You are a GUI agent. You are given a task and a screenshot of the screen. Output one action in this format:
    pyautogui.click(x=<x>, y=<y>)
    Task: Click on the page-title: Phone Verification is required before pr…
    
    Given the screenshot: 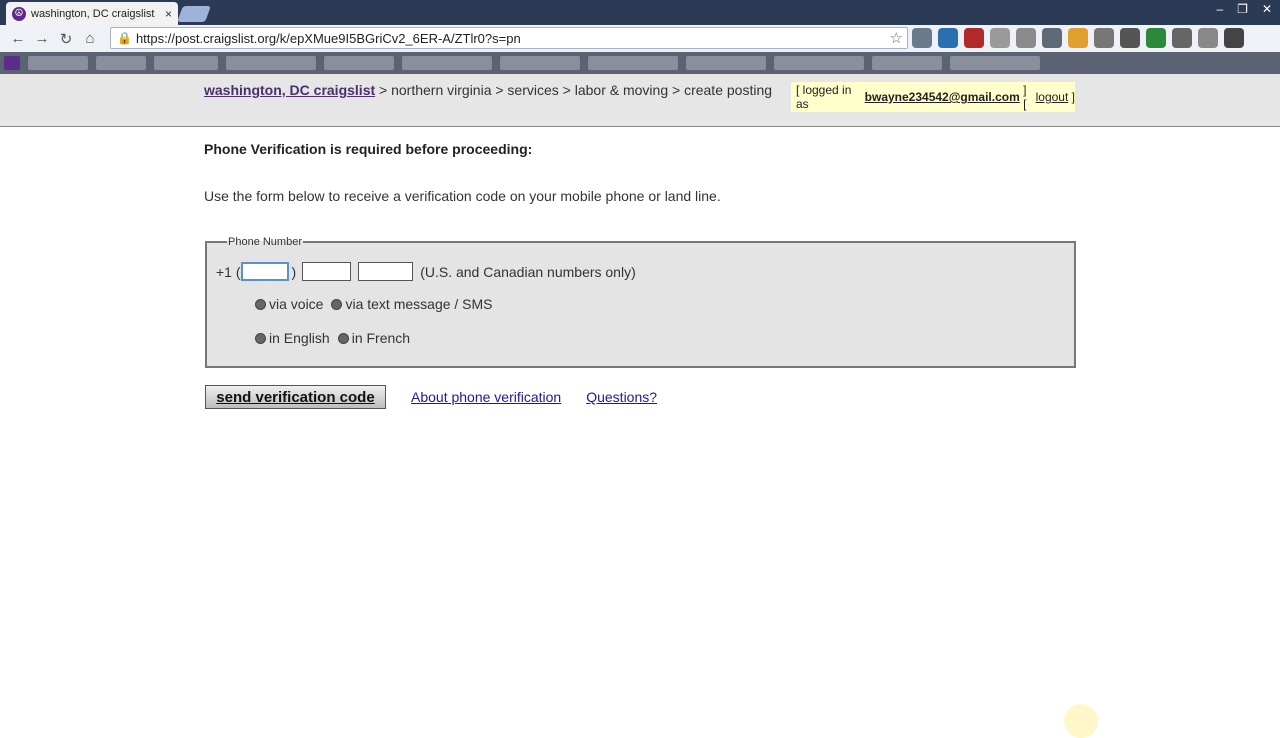 What is the action you would take?
    pyautogui.click(x=368, y=149)
    